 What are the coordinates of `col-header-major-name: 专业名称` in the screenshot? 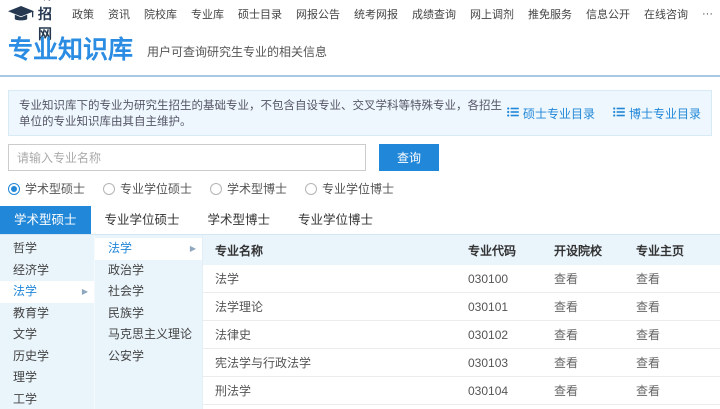 It's located at (239, 250).